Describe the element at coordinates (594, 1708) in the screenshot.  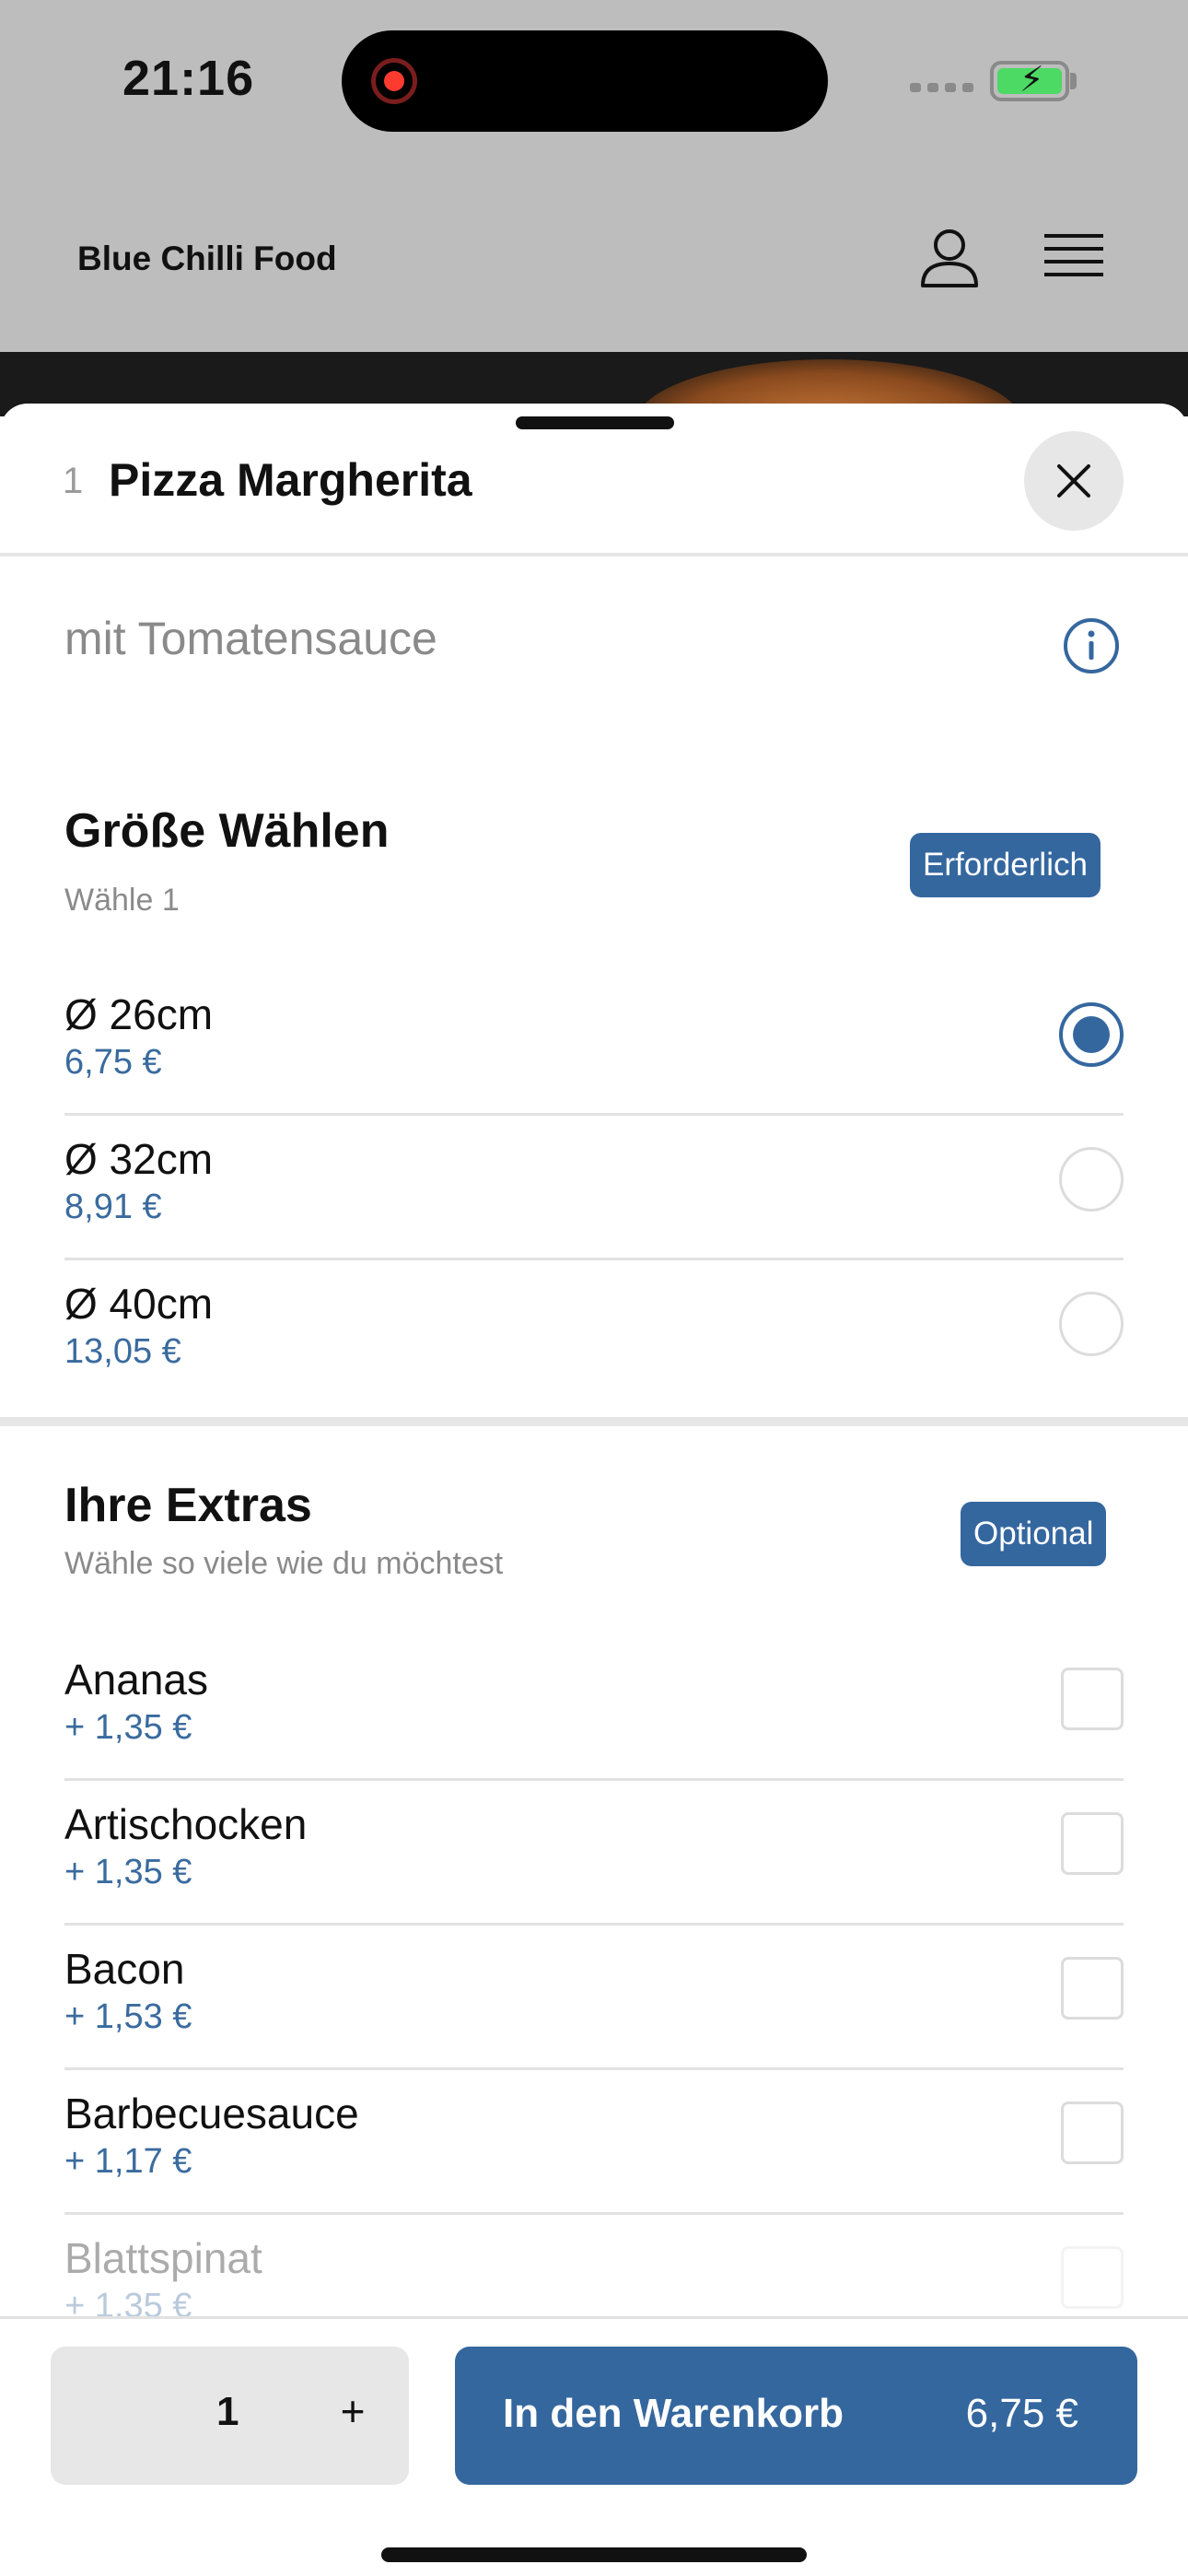
I see `extra-option-ananas: Ananas + 1,35 €` at that location.